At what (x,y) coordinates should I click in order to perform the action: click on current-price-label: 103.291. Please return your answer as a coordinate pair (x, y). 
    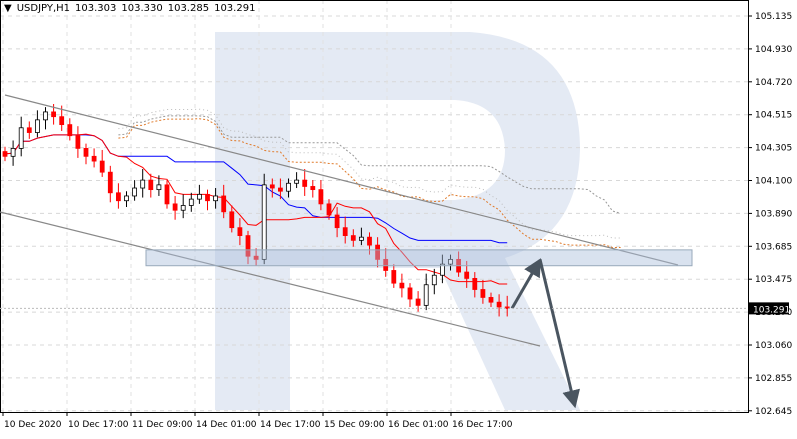
    Looking at the image, I should click on (771, 310).